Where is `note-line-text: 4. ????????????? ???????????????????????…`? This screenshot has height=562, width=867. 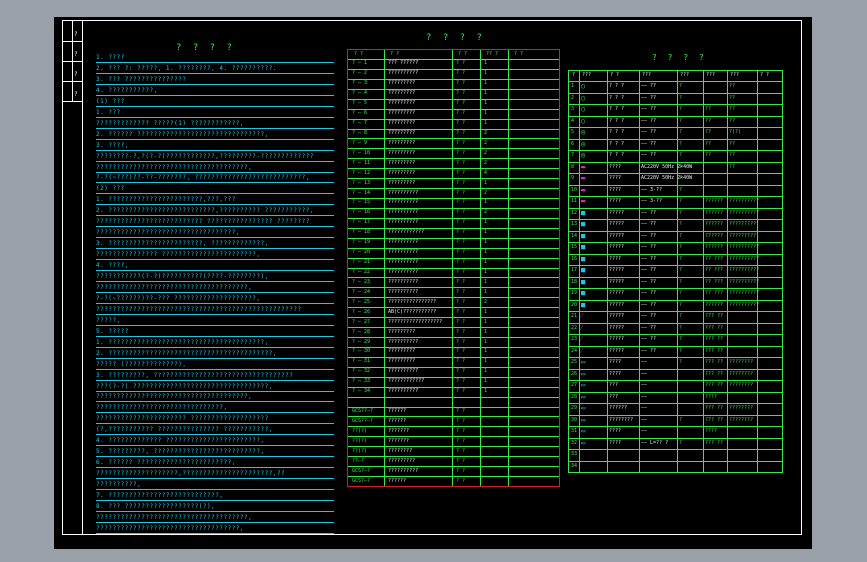 note-line-text: 4. ????????????? ???????????????????????… is located at coordinates (180, 441).